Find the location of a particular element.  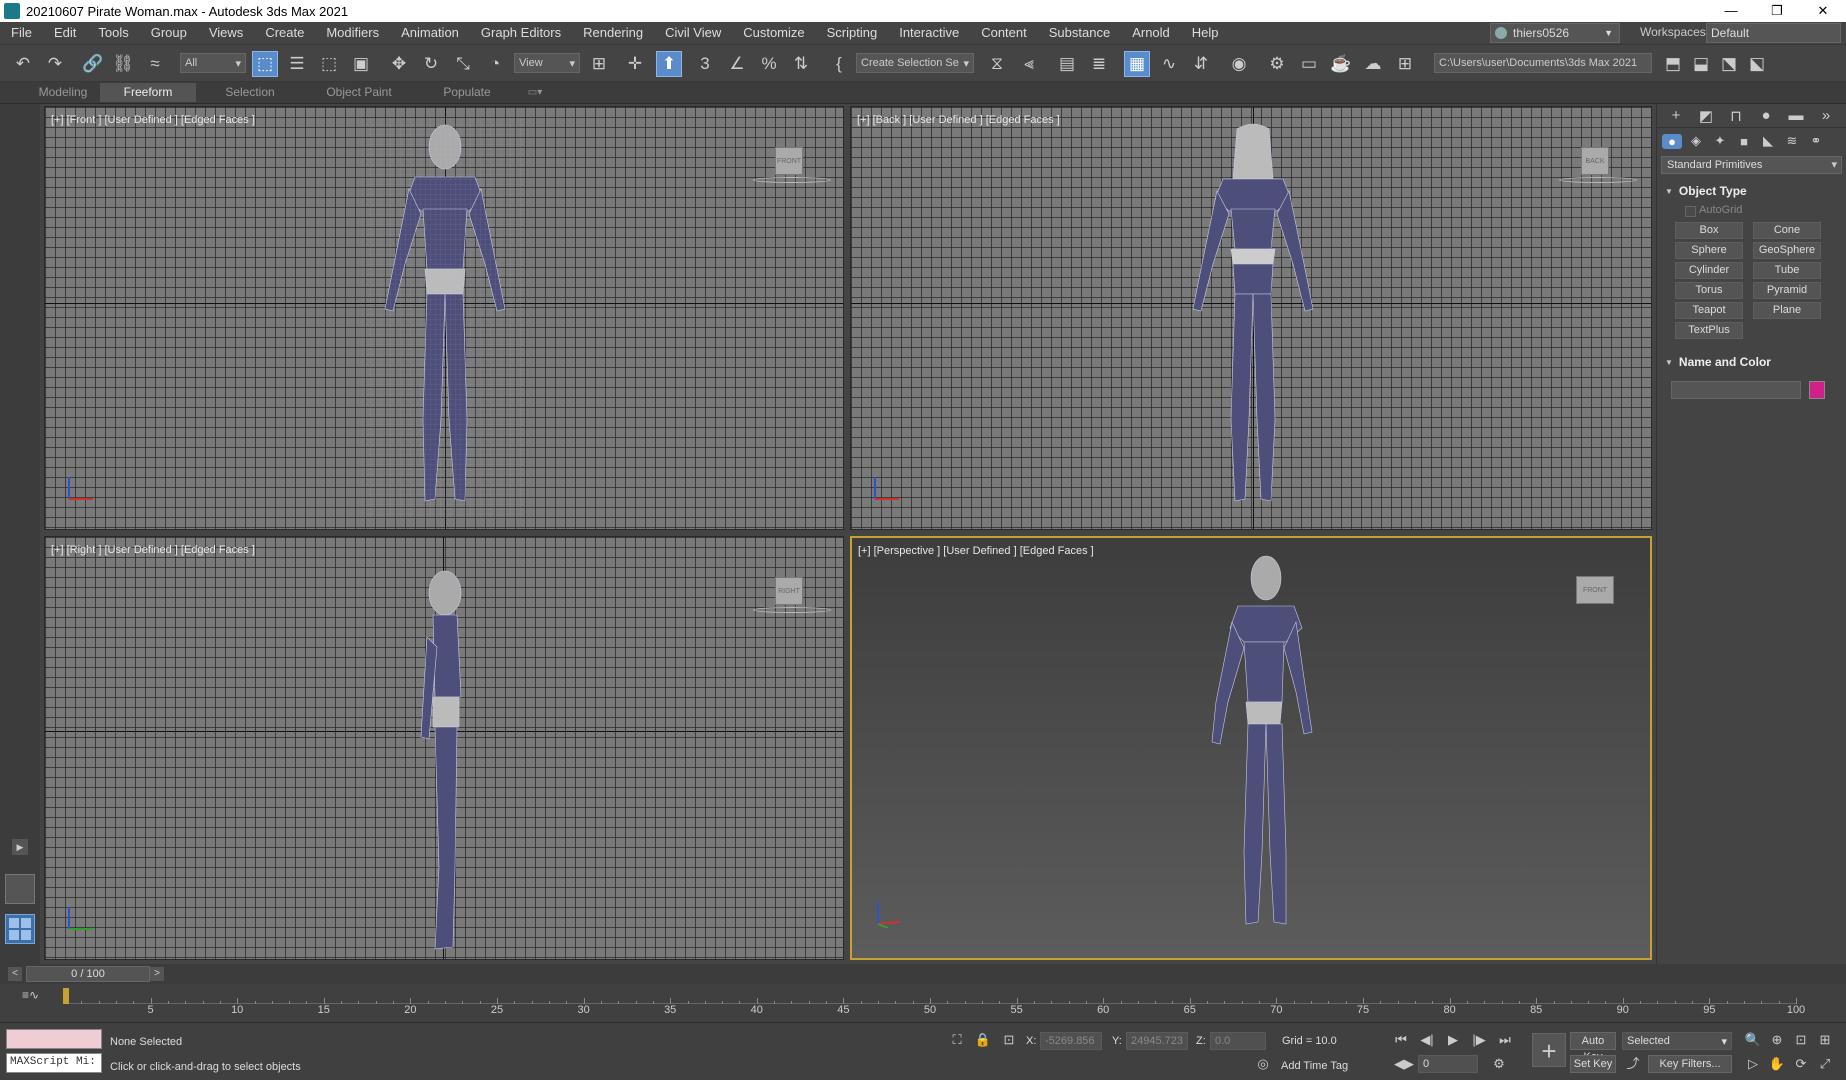

display-tab-icon: ▬ is located at coordinates (1796, 115).